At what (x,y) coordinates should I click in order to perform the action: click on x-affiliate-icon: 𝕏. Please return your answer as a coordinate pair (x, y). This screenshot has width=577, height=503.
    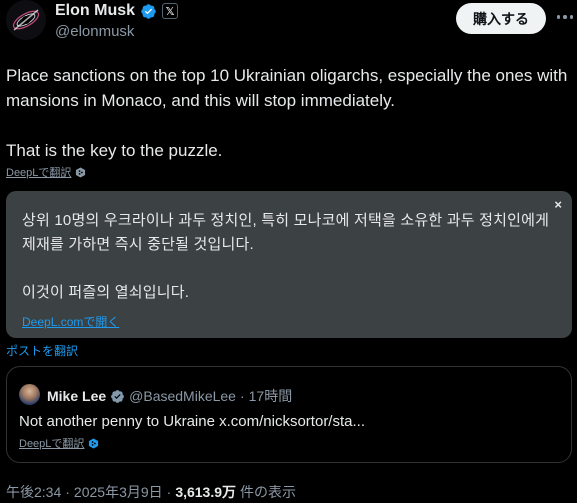
    Looking at the image, I should click on (170, 11).